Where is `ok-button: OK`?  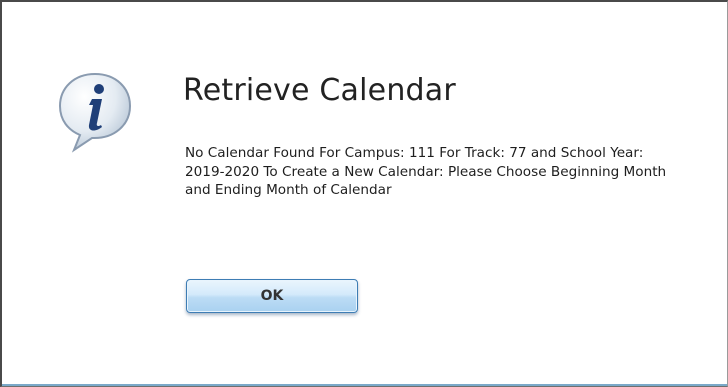
ok-button: OK is located at coordinates (272, 296).